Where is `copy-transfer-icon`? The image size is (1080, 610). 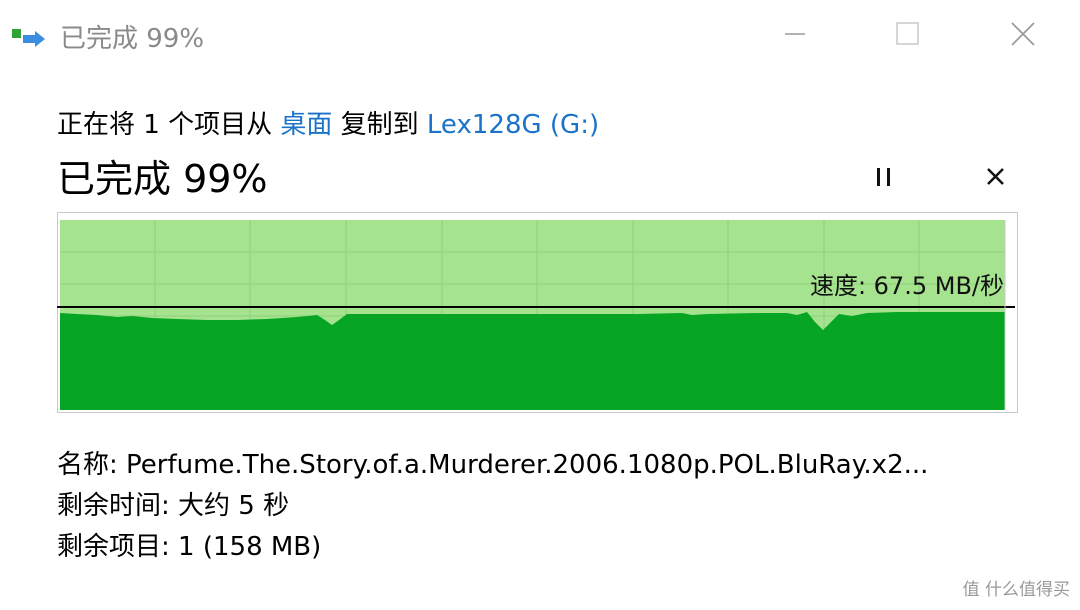 copy-transfer-icon is located at coordinates (28, 38).